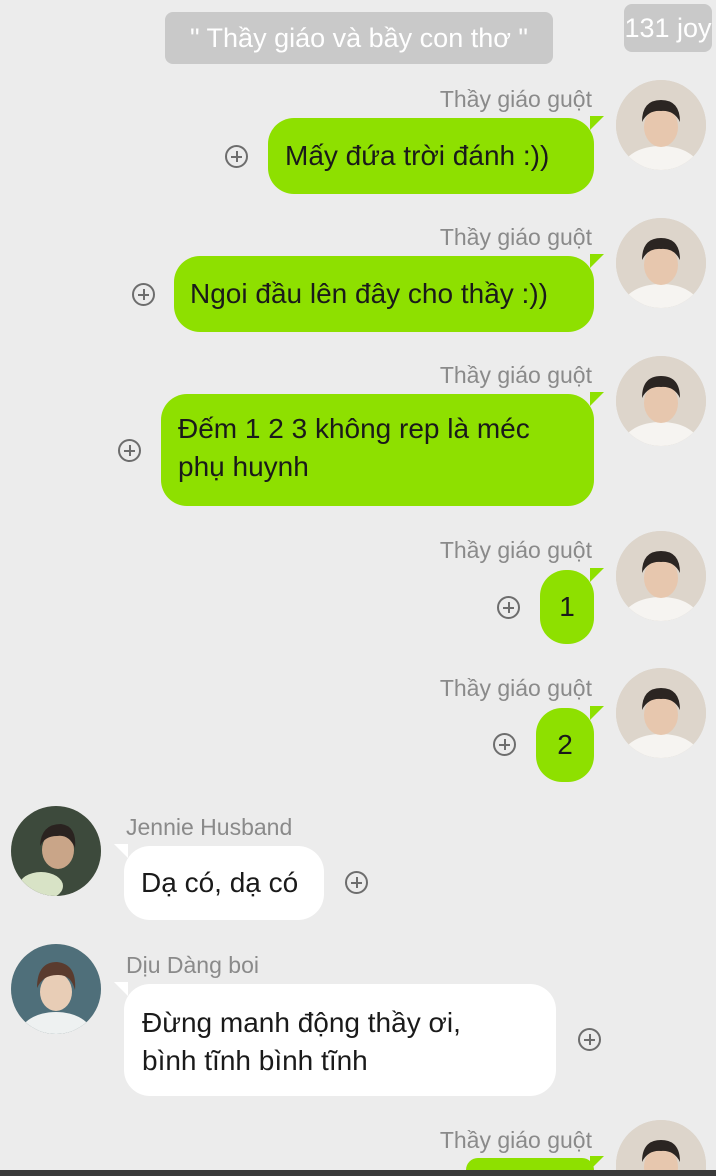 Image resolution: width=716 pixels, height=1176 pixels. I want to click on avatar-jennie-husband, so click(56, 851).